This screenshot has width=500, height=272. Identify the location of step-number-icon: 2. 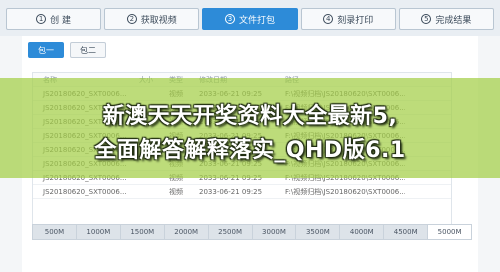
(131, 19).